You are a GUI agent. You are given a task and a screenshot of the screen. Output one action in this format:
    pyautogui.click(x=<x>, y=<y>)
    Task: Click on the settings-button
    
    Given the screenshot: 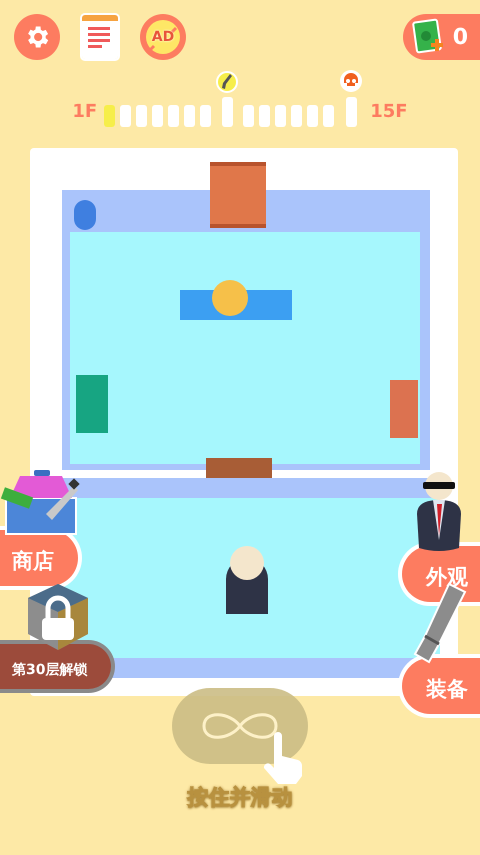 What is the action you would take?
    pyautogui.click(x=37, y=37)
    